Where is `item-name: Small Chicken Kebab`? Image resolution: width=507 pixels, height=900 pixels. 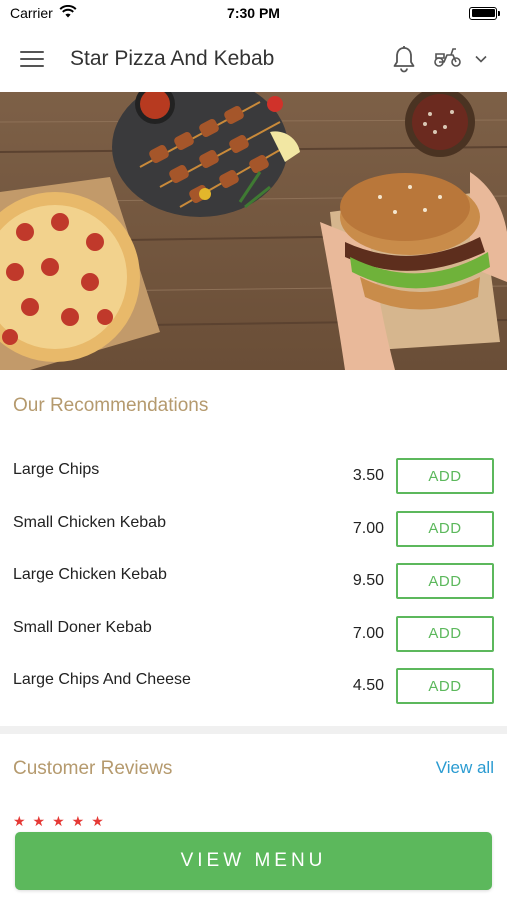
item-name: Small Chicken Kebab is located at coordinates (89, 522).